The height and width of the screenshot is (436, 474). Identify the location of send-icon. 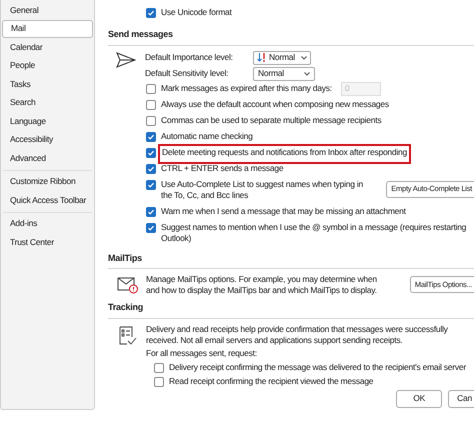
(126, 60).